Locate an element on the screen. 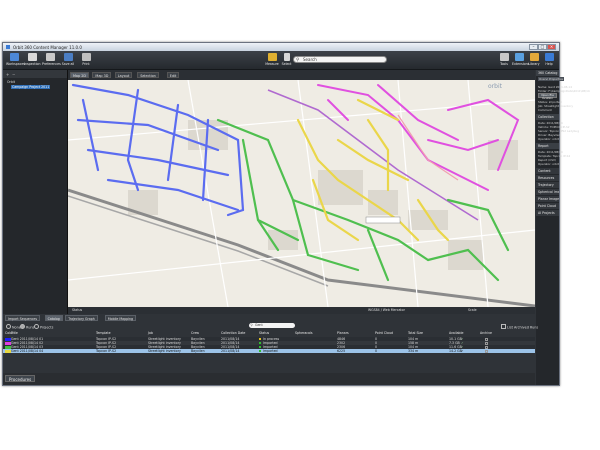 This screenshot has height=450, width=600. section-resources: Resources is located at coordinates (547, 178).